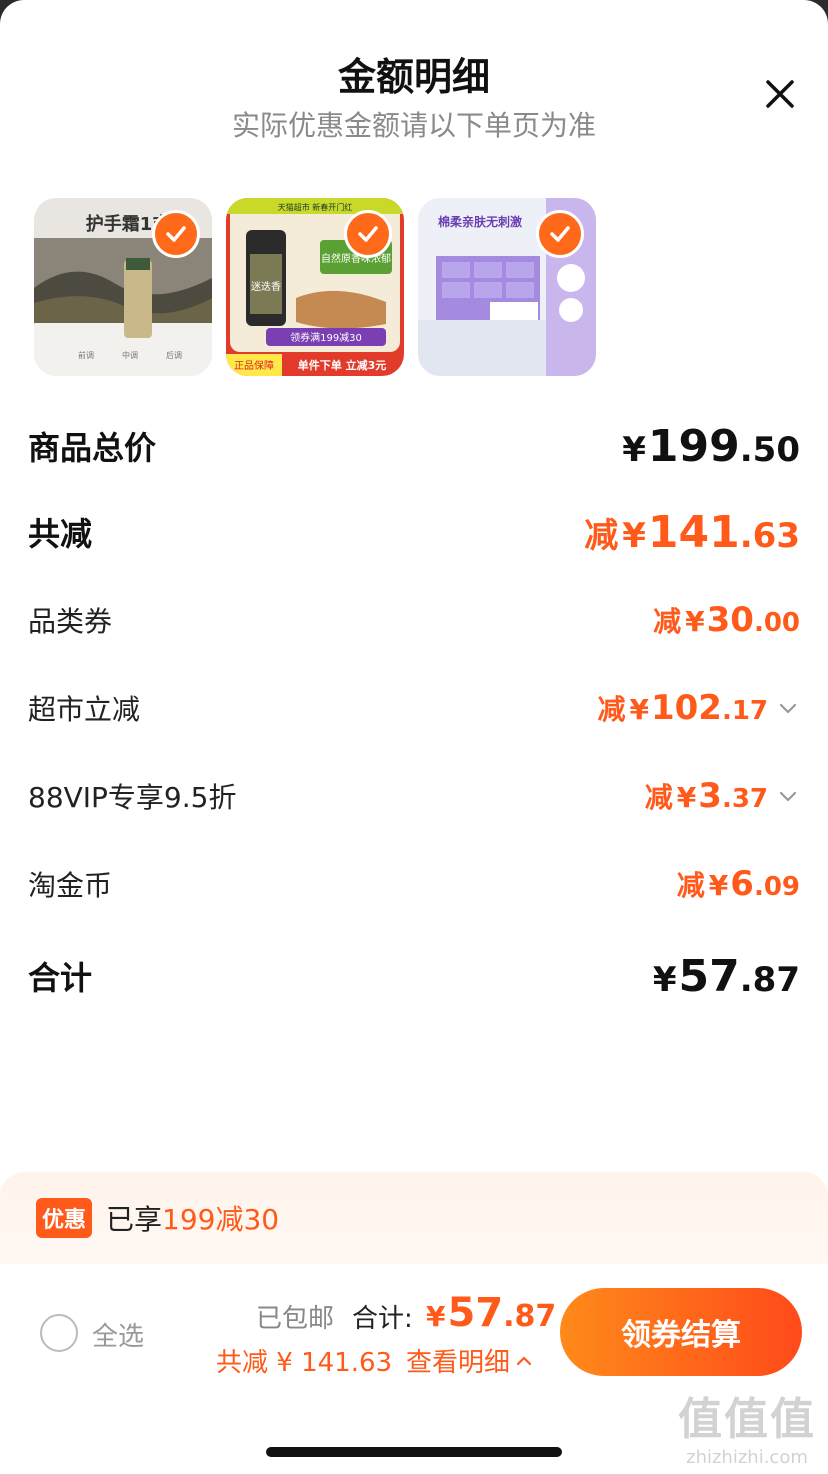 This screenshot has height=1474, width=828. What do you see at coordinates (86, 355) in the screenshot?
I see `svg-text: 前调` at bounding box center [86, 355].